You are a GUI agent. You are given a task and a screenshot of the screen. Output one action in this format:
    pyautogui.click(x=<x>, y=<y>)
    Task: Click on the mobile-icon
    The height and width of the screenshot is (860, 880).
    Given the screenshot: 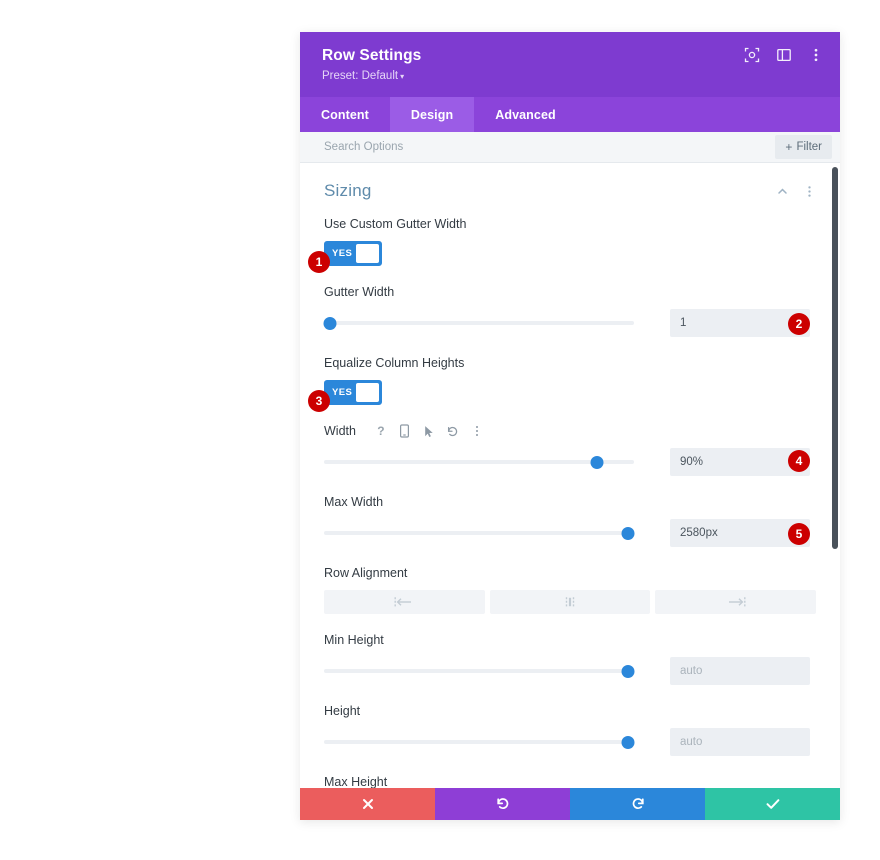 What is the action you would take?
    pyautogui.click(x=405, y=431)
    